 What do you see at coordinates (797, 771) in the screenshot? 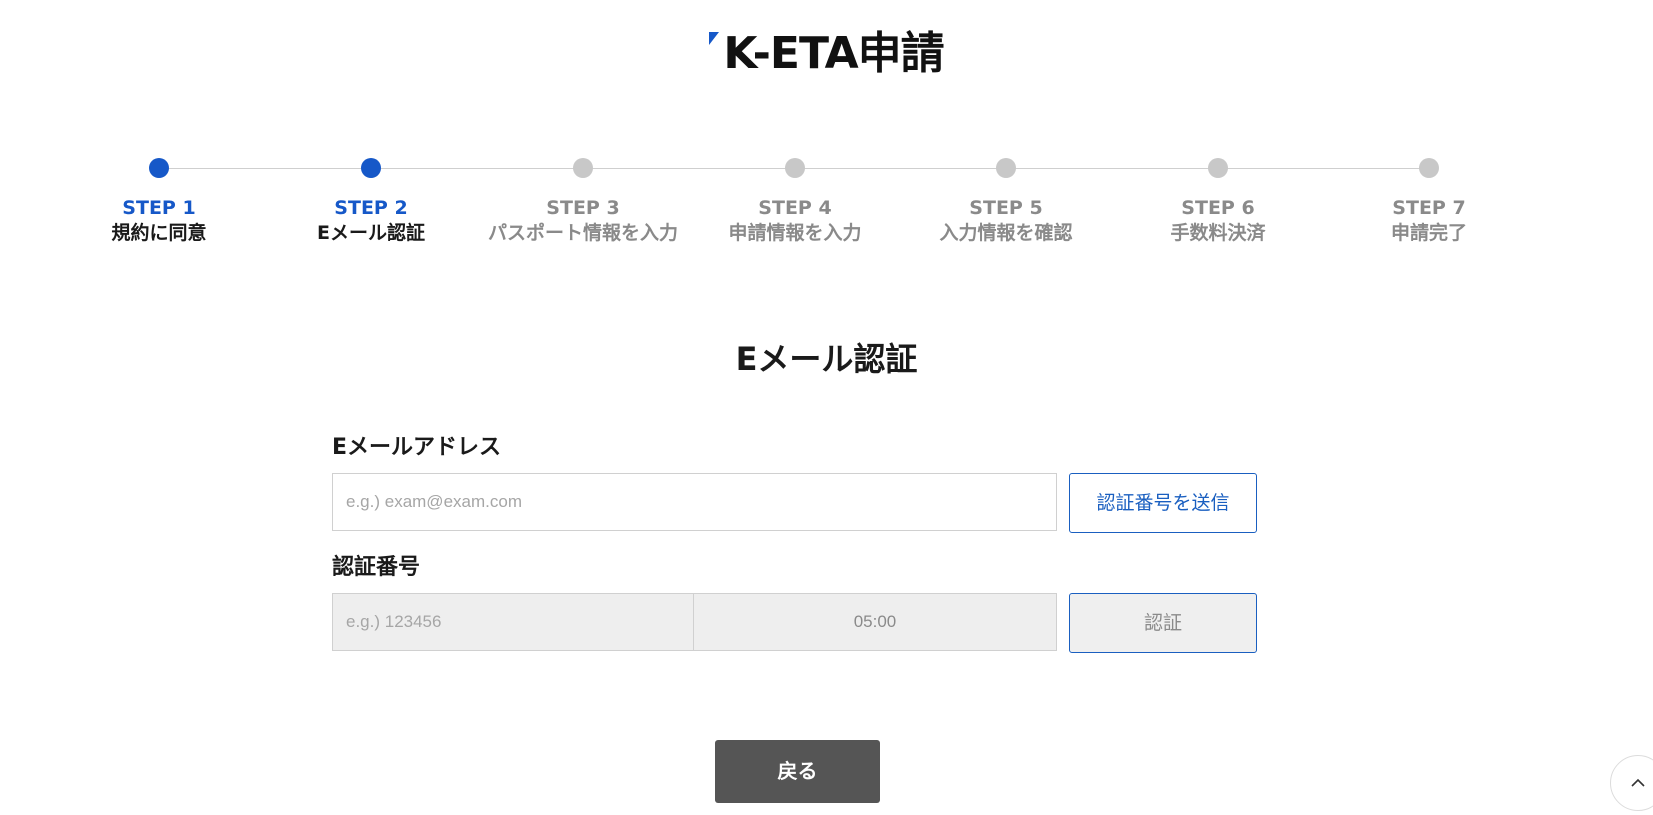
I see `back-button: 戻る` at bounding box center [797, 771].